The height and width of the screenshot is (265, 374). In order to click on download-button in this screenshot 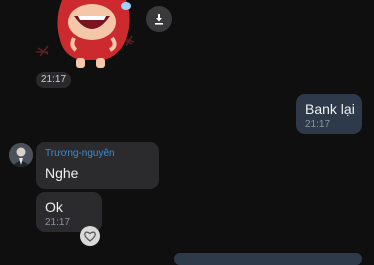, I will do `click(159, 19)`.